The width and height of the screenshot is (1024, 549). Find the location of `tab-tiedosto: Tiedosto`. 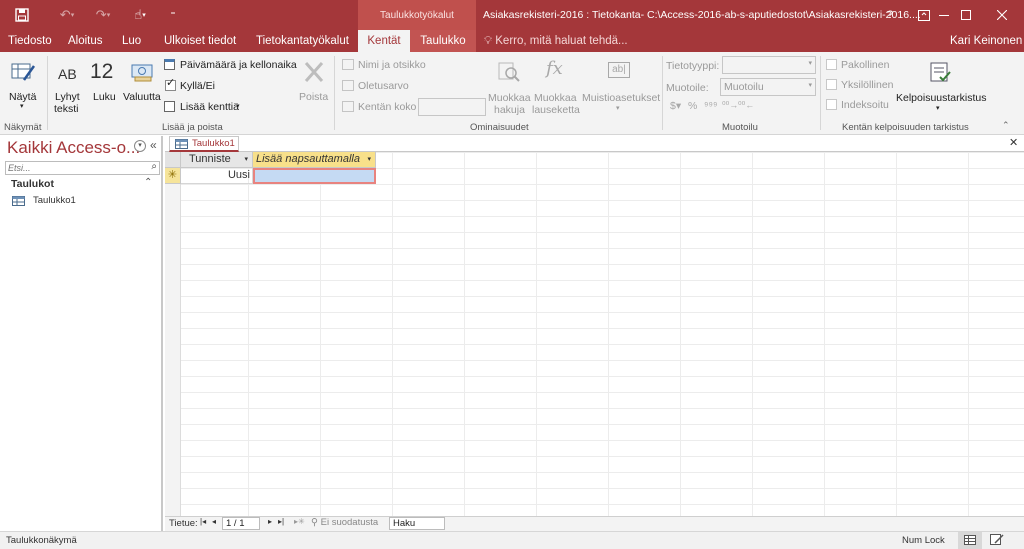

tab-tiedosto: Tiedosto is located at coordinates (30, 41).